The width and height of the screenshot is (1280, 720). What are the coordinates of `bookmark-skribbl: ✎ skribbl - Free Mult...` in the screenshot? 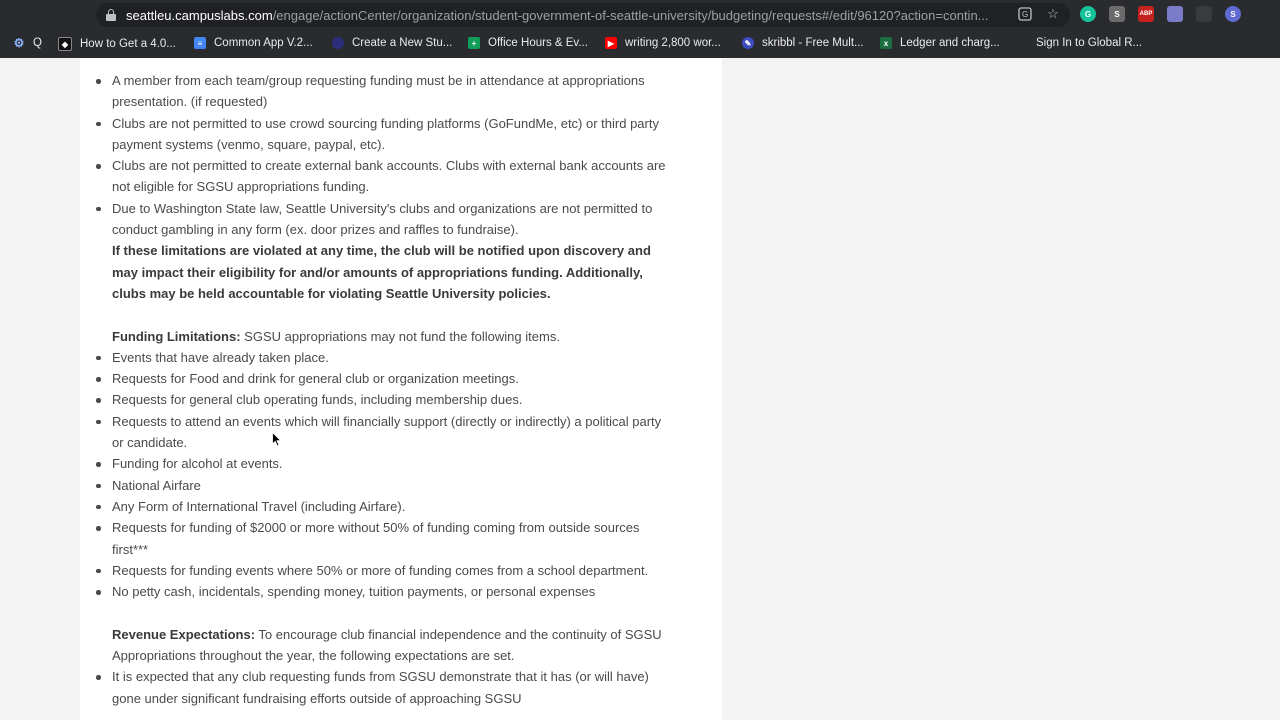 It's located at (803, 43).